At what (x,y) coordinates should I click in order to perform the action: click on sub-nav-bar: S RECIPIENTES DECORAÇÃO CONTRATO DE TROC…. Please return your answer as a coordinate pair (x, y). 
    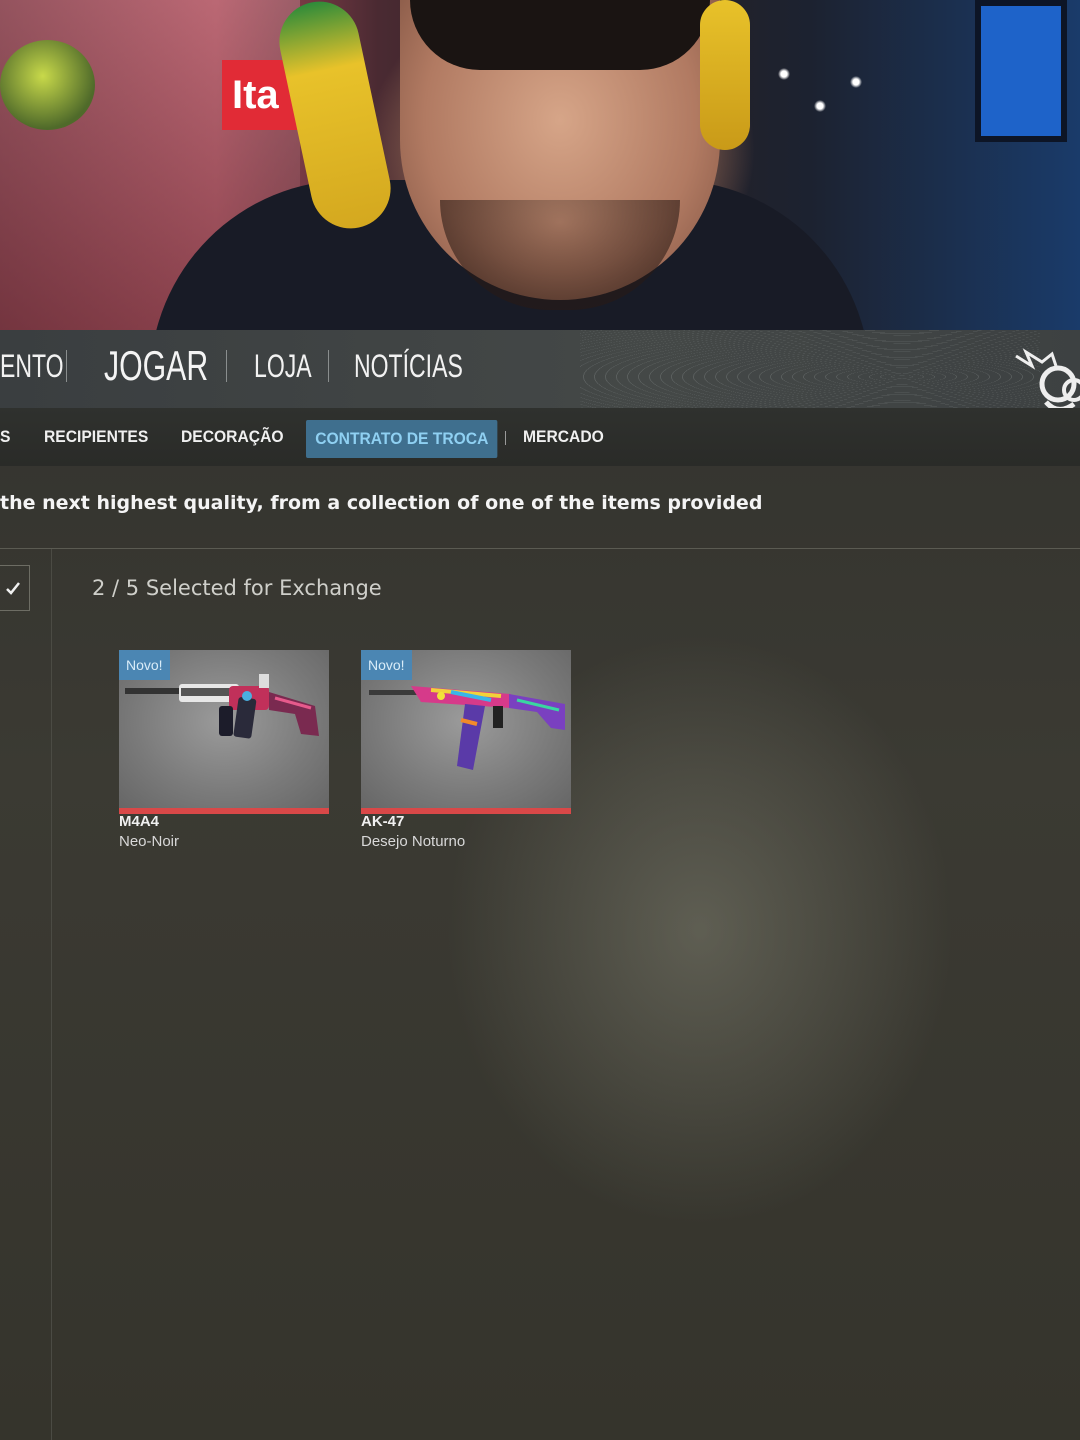
    Looking at the image, I should click on (540, 437).